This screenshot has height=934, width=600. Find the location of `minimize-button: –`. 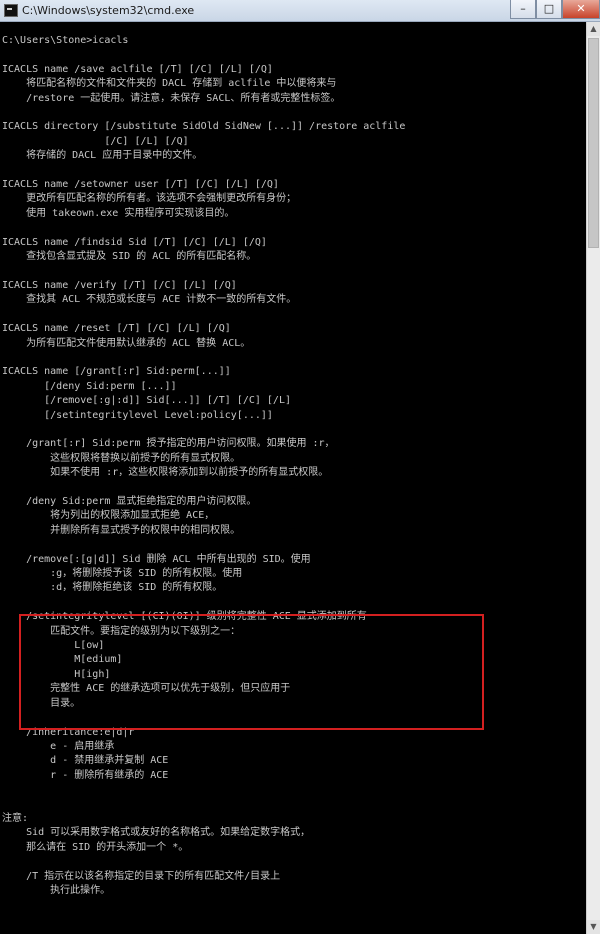

minimize-button: – is located at coordinates (523, 9).